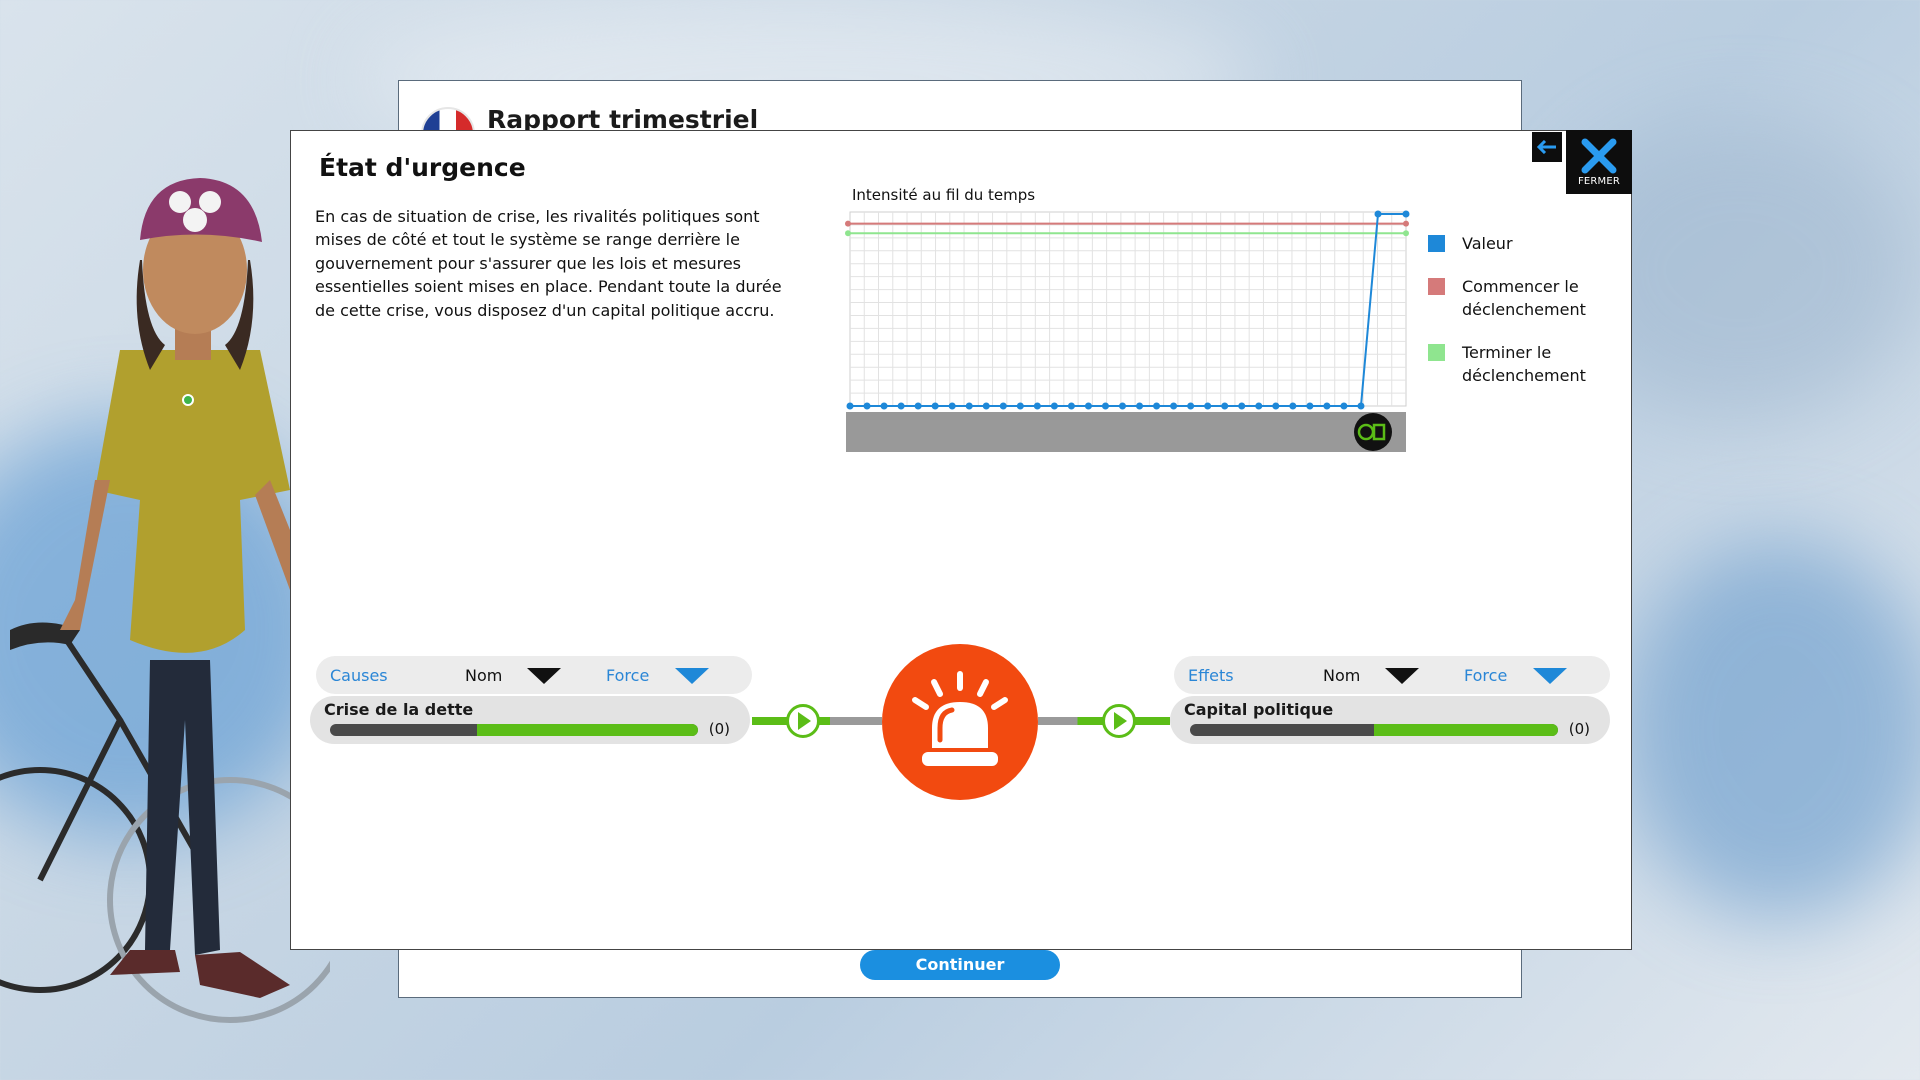 This screenshot has height=1080, width=1920. I want to click on chart-footer-band, so click(1126, 432).